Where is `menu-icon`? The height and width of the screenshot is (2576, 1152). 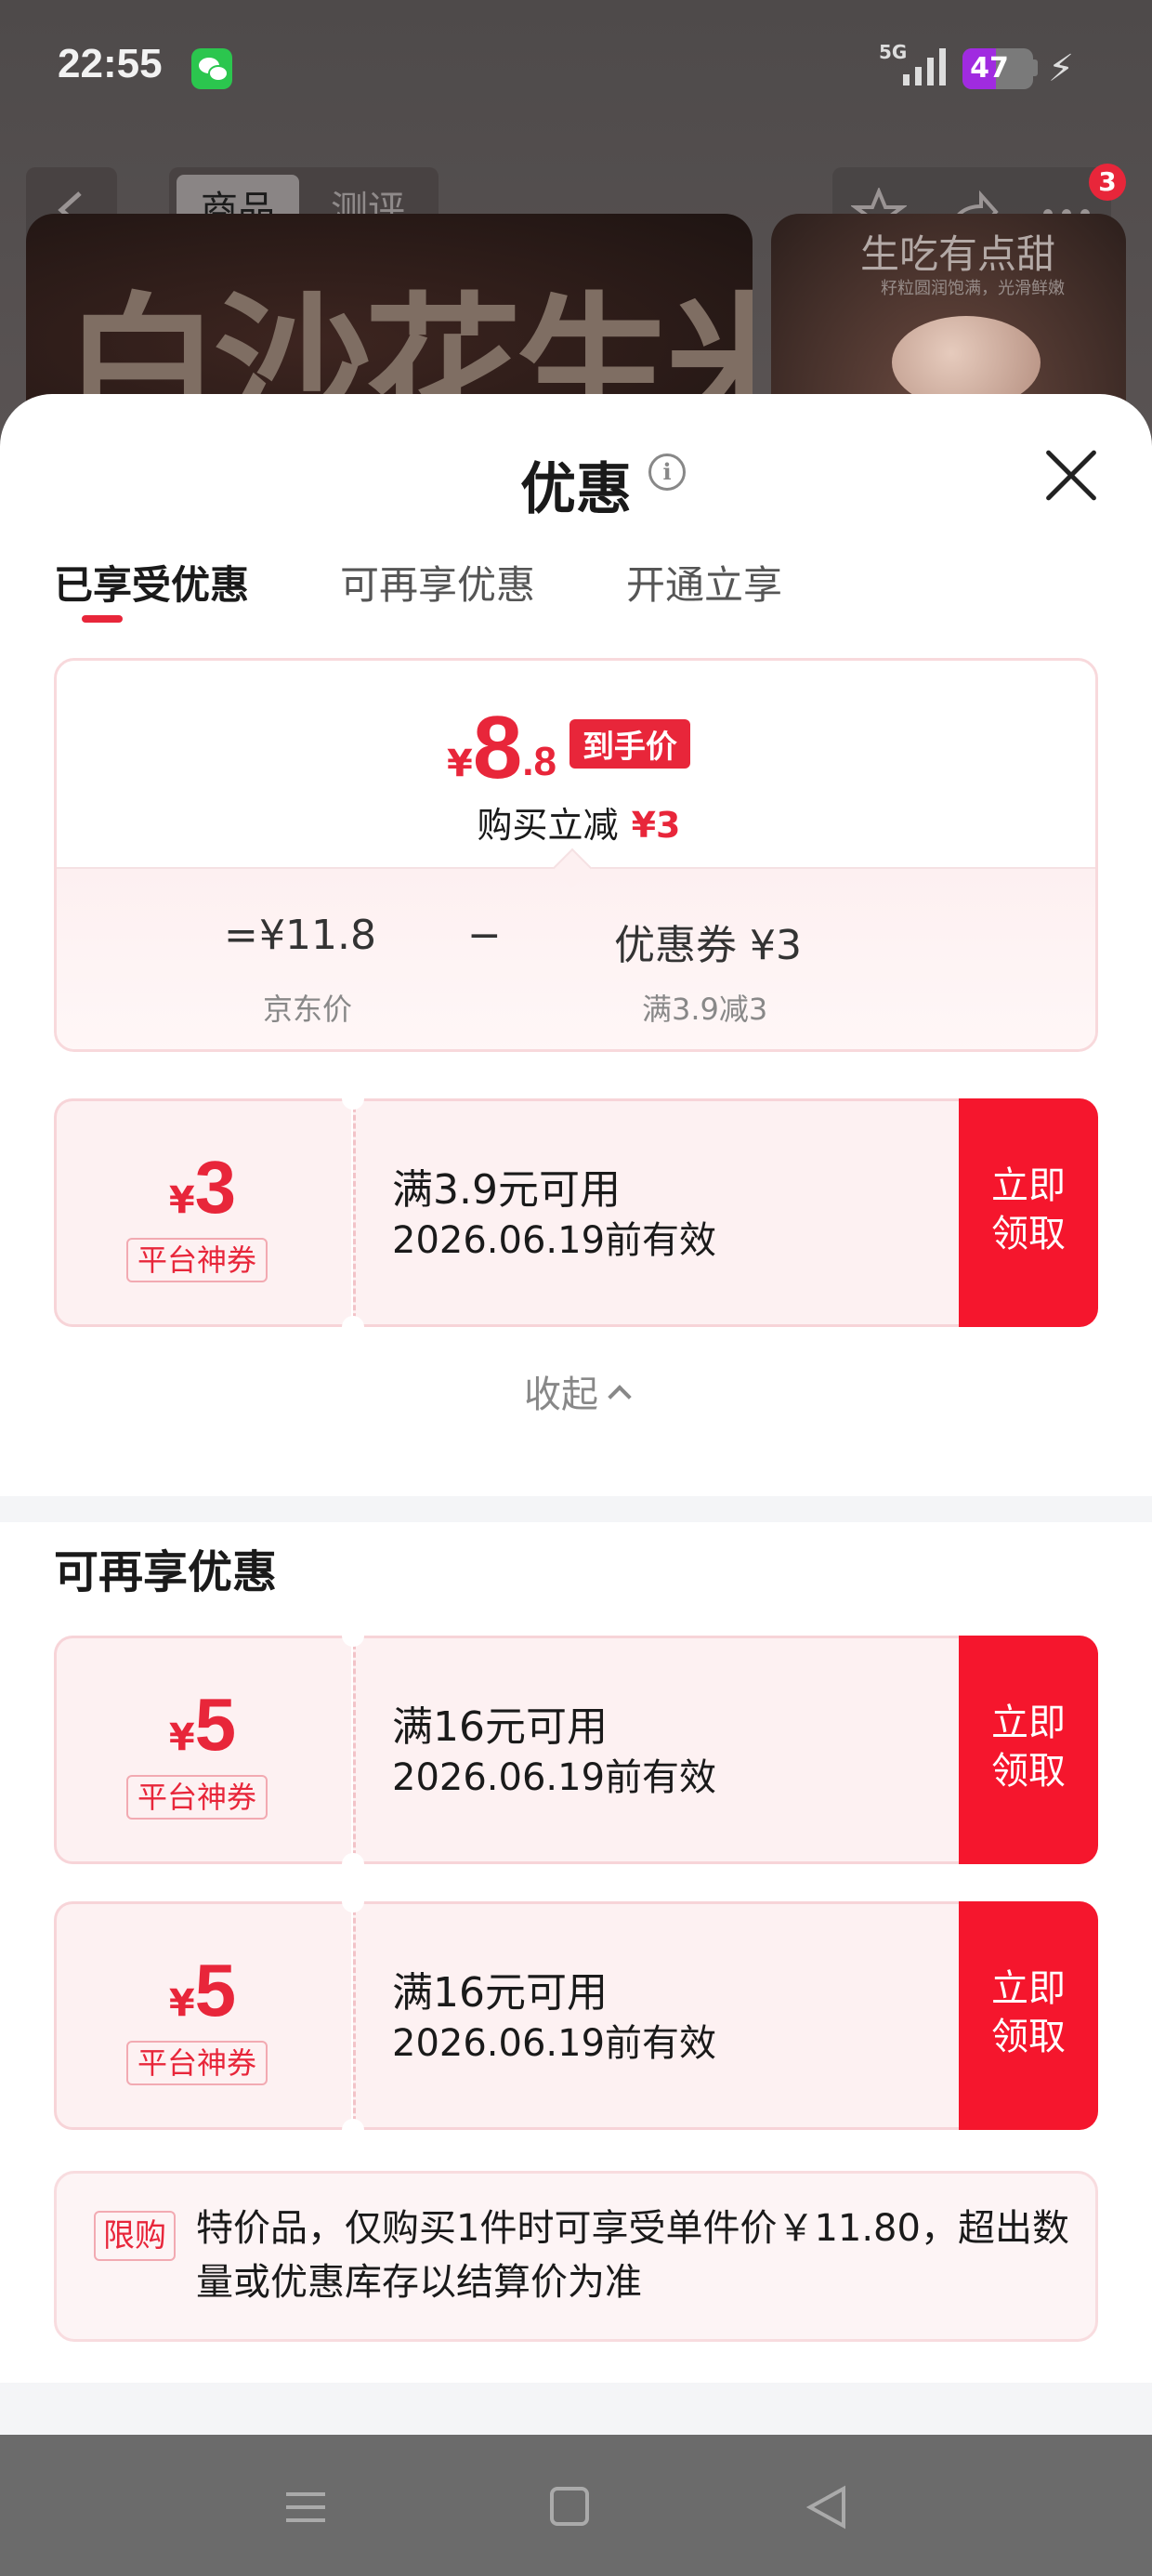
menu-icon is located at coordinates (305, 2507).